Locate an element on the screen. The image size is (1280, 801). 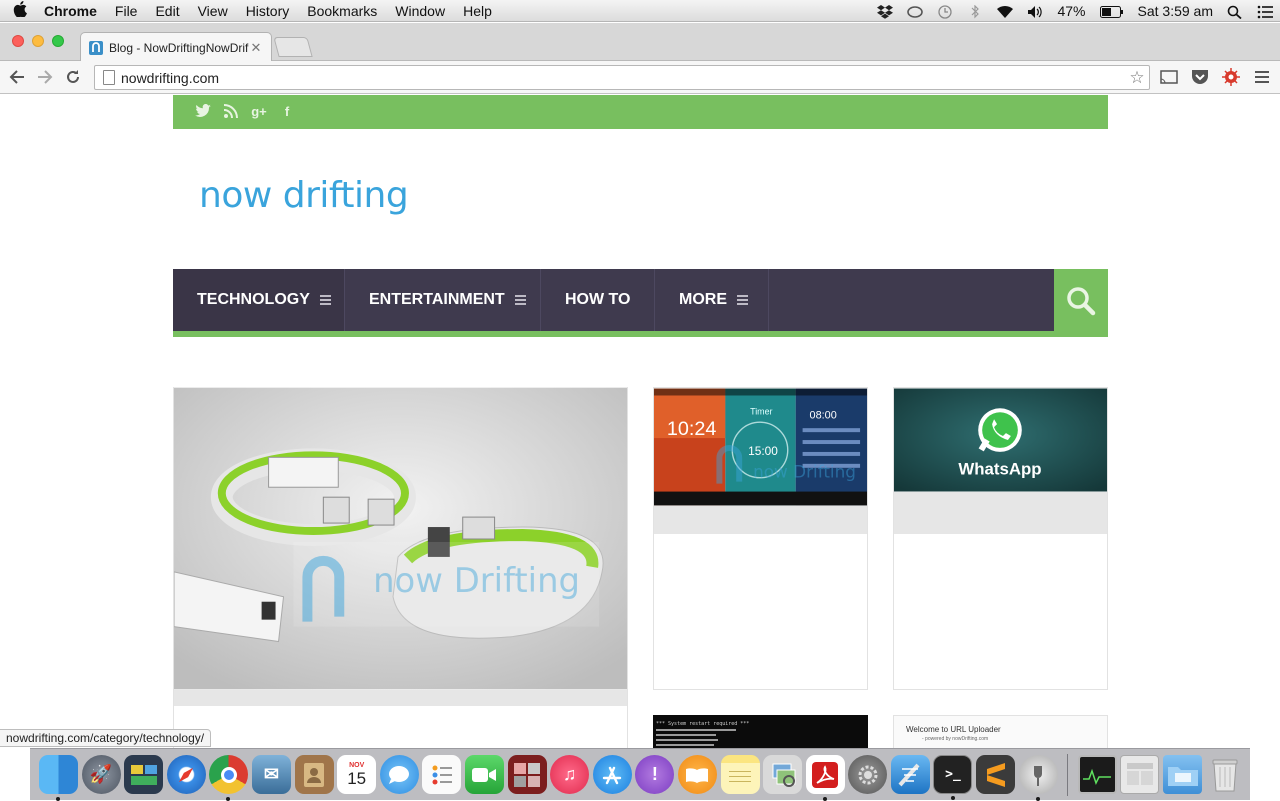
post-card-terminal: *** System restart required *** is located at coordinates (760, 731).